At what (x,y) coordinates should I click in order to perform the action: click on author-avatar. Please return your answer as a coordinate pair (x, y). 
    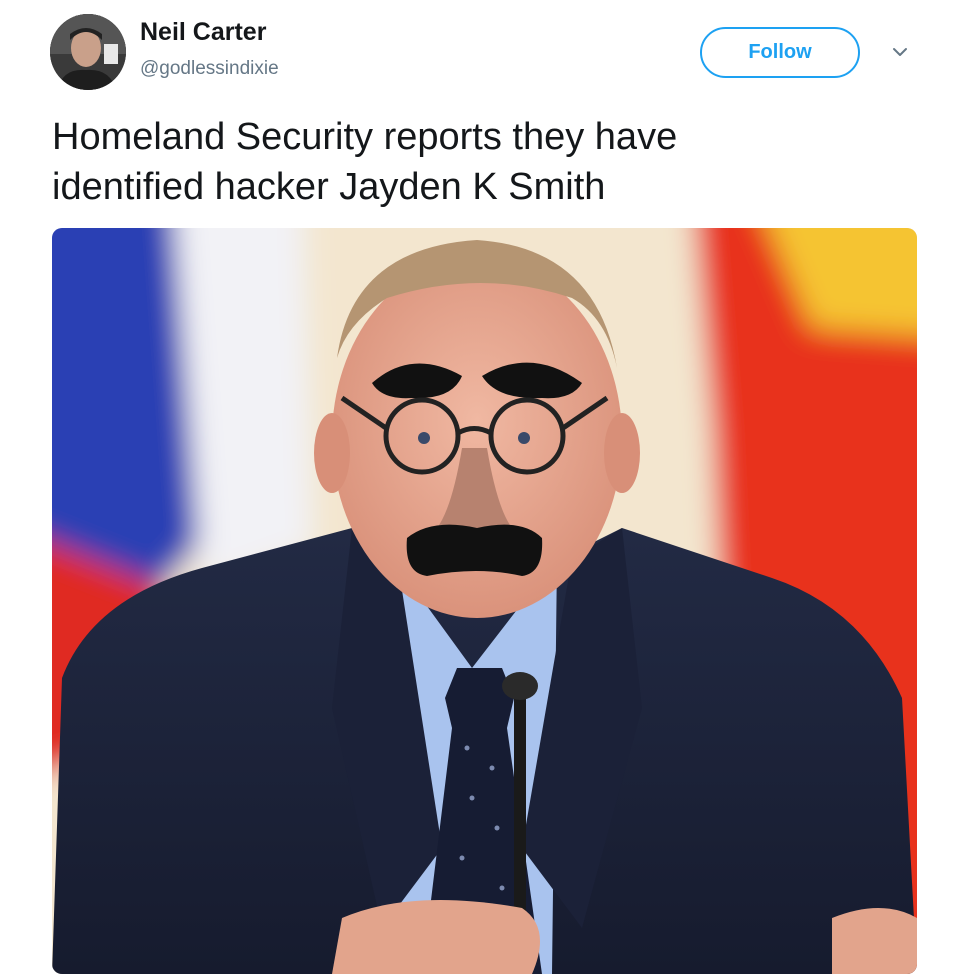
    Looking at the image, I should click on (88, 52).